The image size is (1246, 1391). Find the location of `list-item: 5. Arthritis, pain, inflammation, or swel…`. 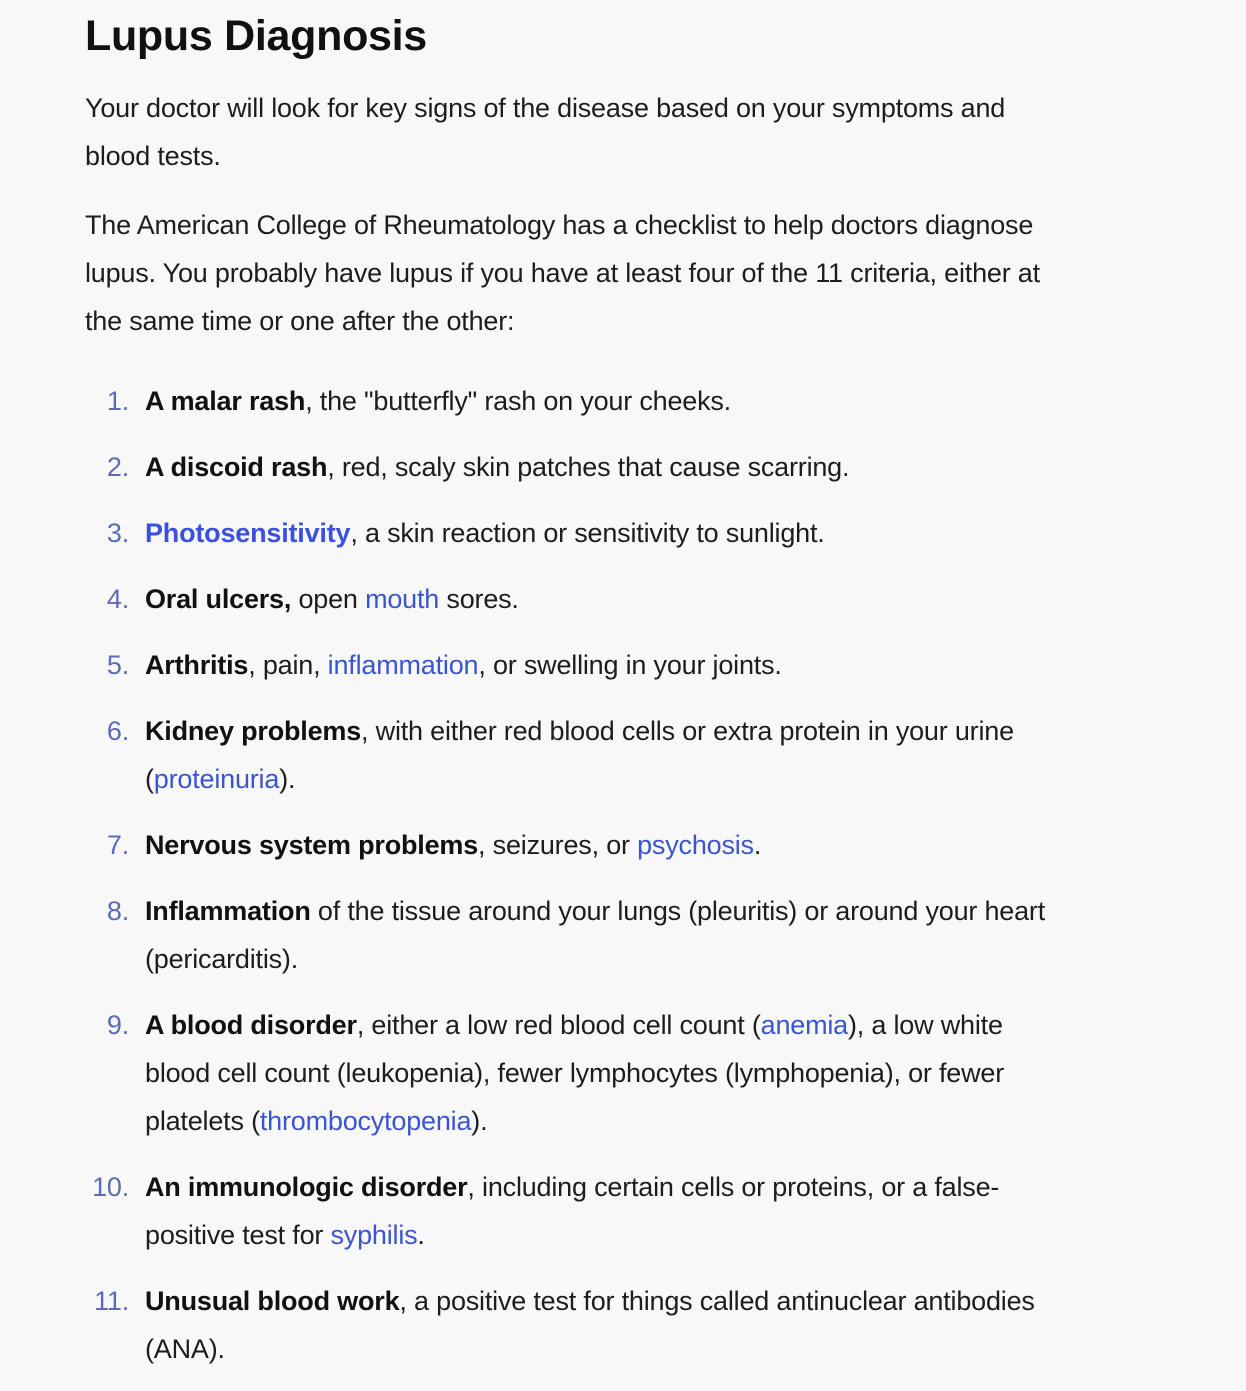

list-item: 5. Arthritis, pain, inflammation, or swel… is located at coordinates (575, 665).